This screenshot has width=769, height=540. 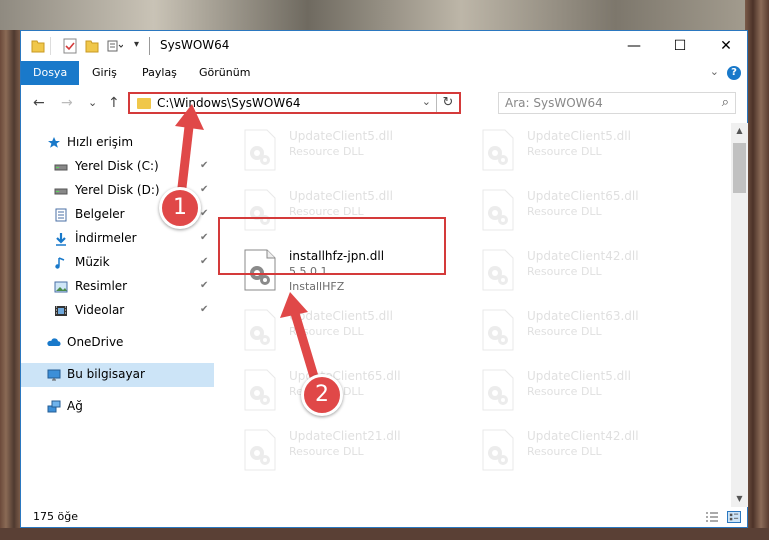 What do you see at coordinates (725, 102) in the screenshot?
I see `search-icon: ⌕` at bounding box center [725, 102].